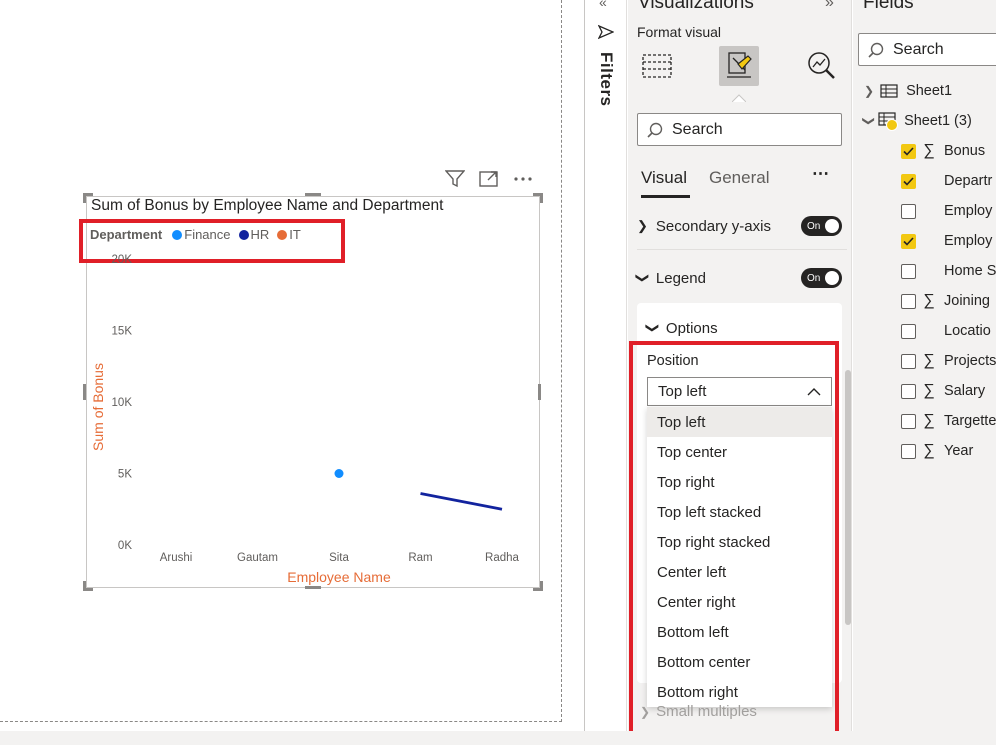  I want to click on secondary-y-axis-toggle: On, so click(821, 226).